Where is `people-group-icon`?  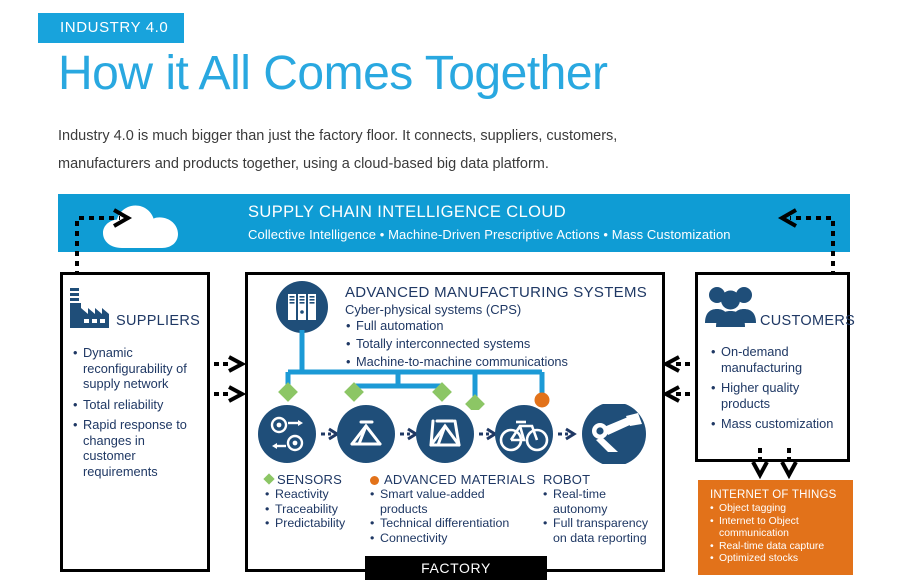 people-group-icon is located at coordinates (730, 307).